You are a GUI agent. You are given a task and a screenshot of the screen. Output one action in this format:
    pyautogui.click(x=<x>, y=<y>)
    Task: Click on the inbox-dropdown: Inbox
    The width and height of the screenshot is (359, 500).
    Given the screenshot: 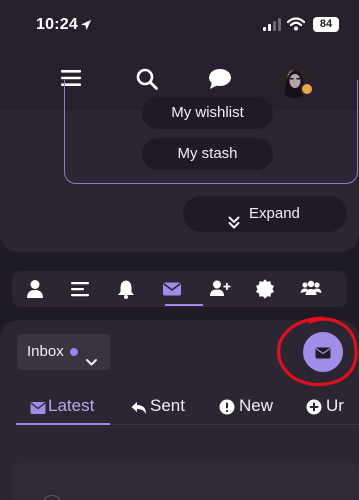 What is the action you would take?
    pyautogui.click(x=63, y=352)
    